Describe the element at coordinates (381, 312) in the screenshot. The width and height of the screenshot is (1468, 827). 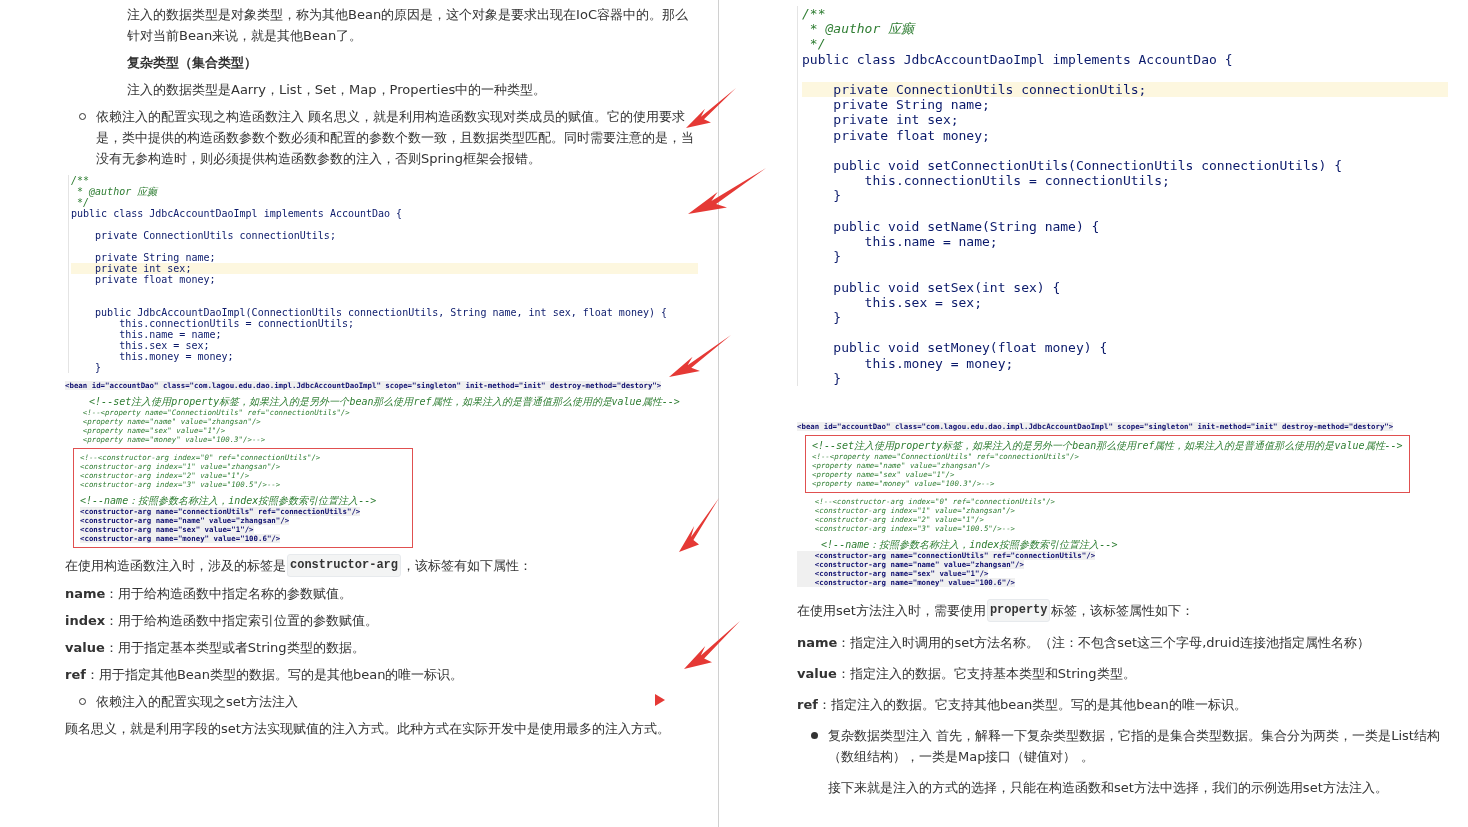
I see `code-line: public JdbcAccountDaoImpl(ConnectionUtils connectionUtils, String name, int sex, float money) {` at that location.